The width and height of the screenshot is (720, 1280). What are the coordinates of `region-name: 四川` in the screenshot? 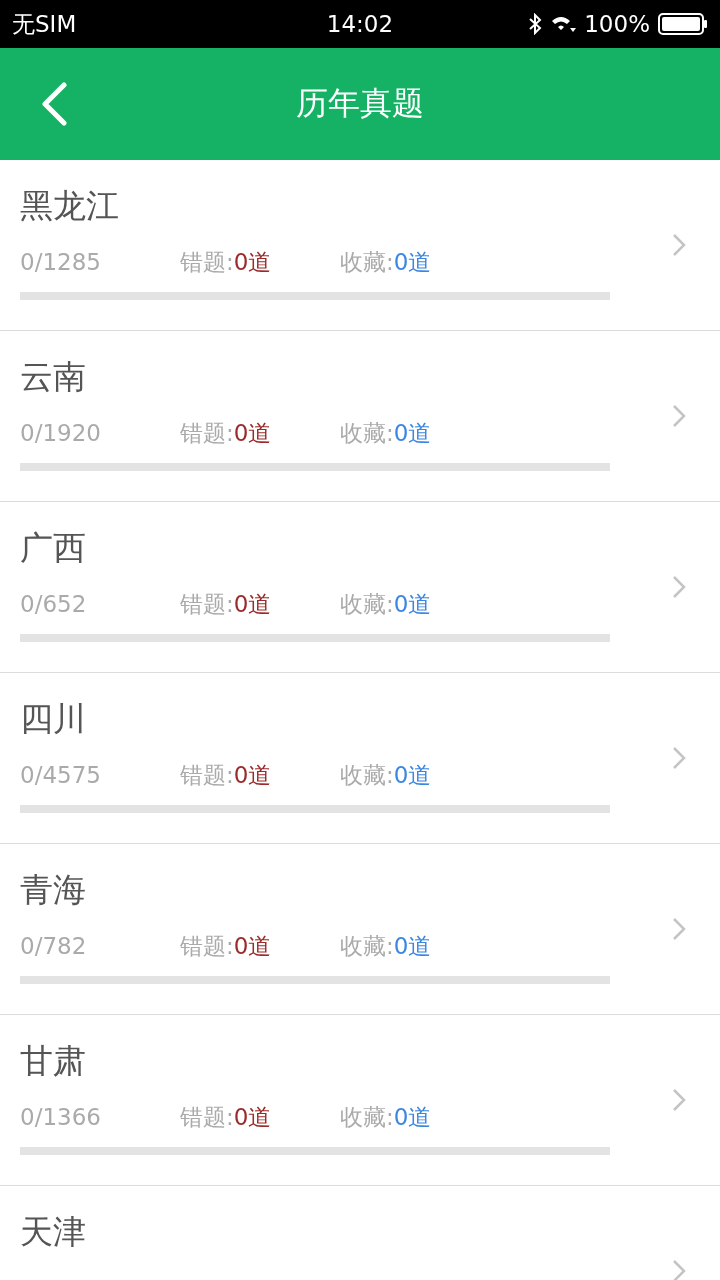 It's located at (53, 719).